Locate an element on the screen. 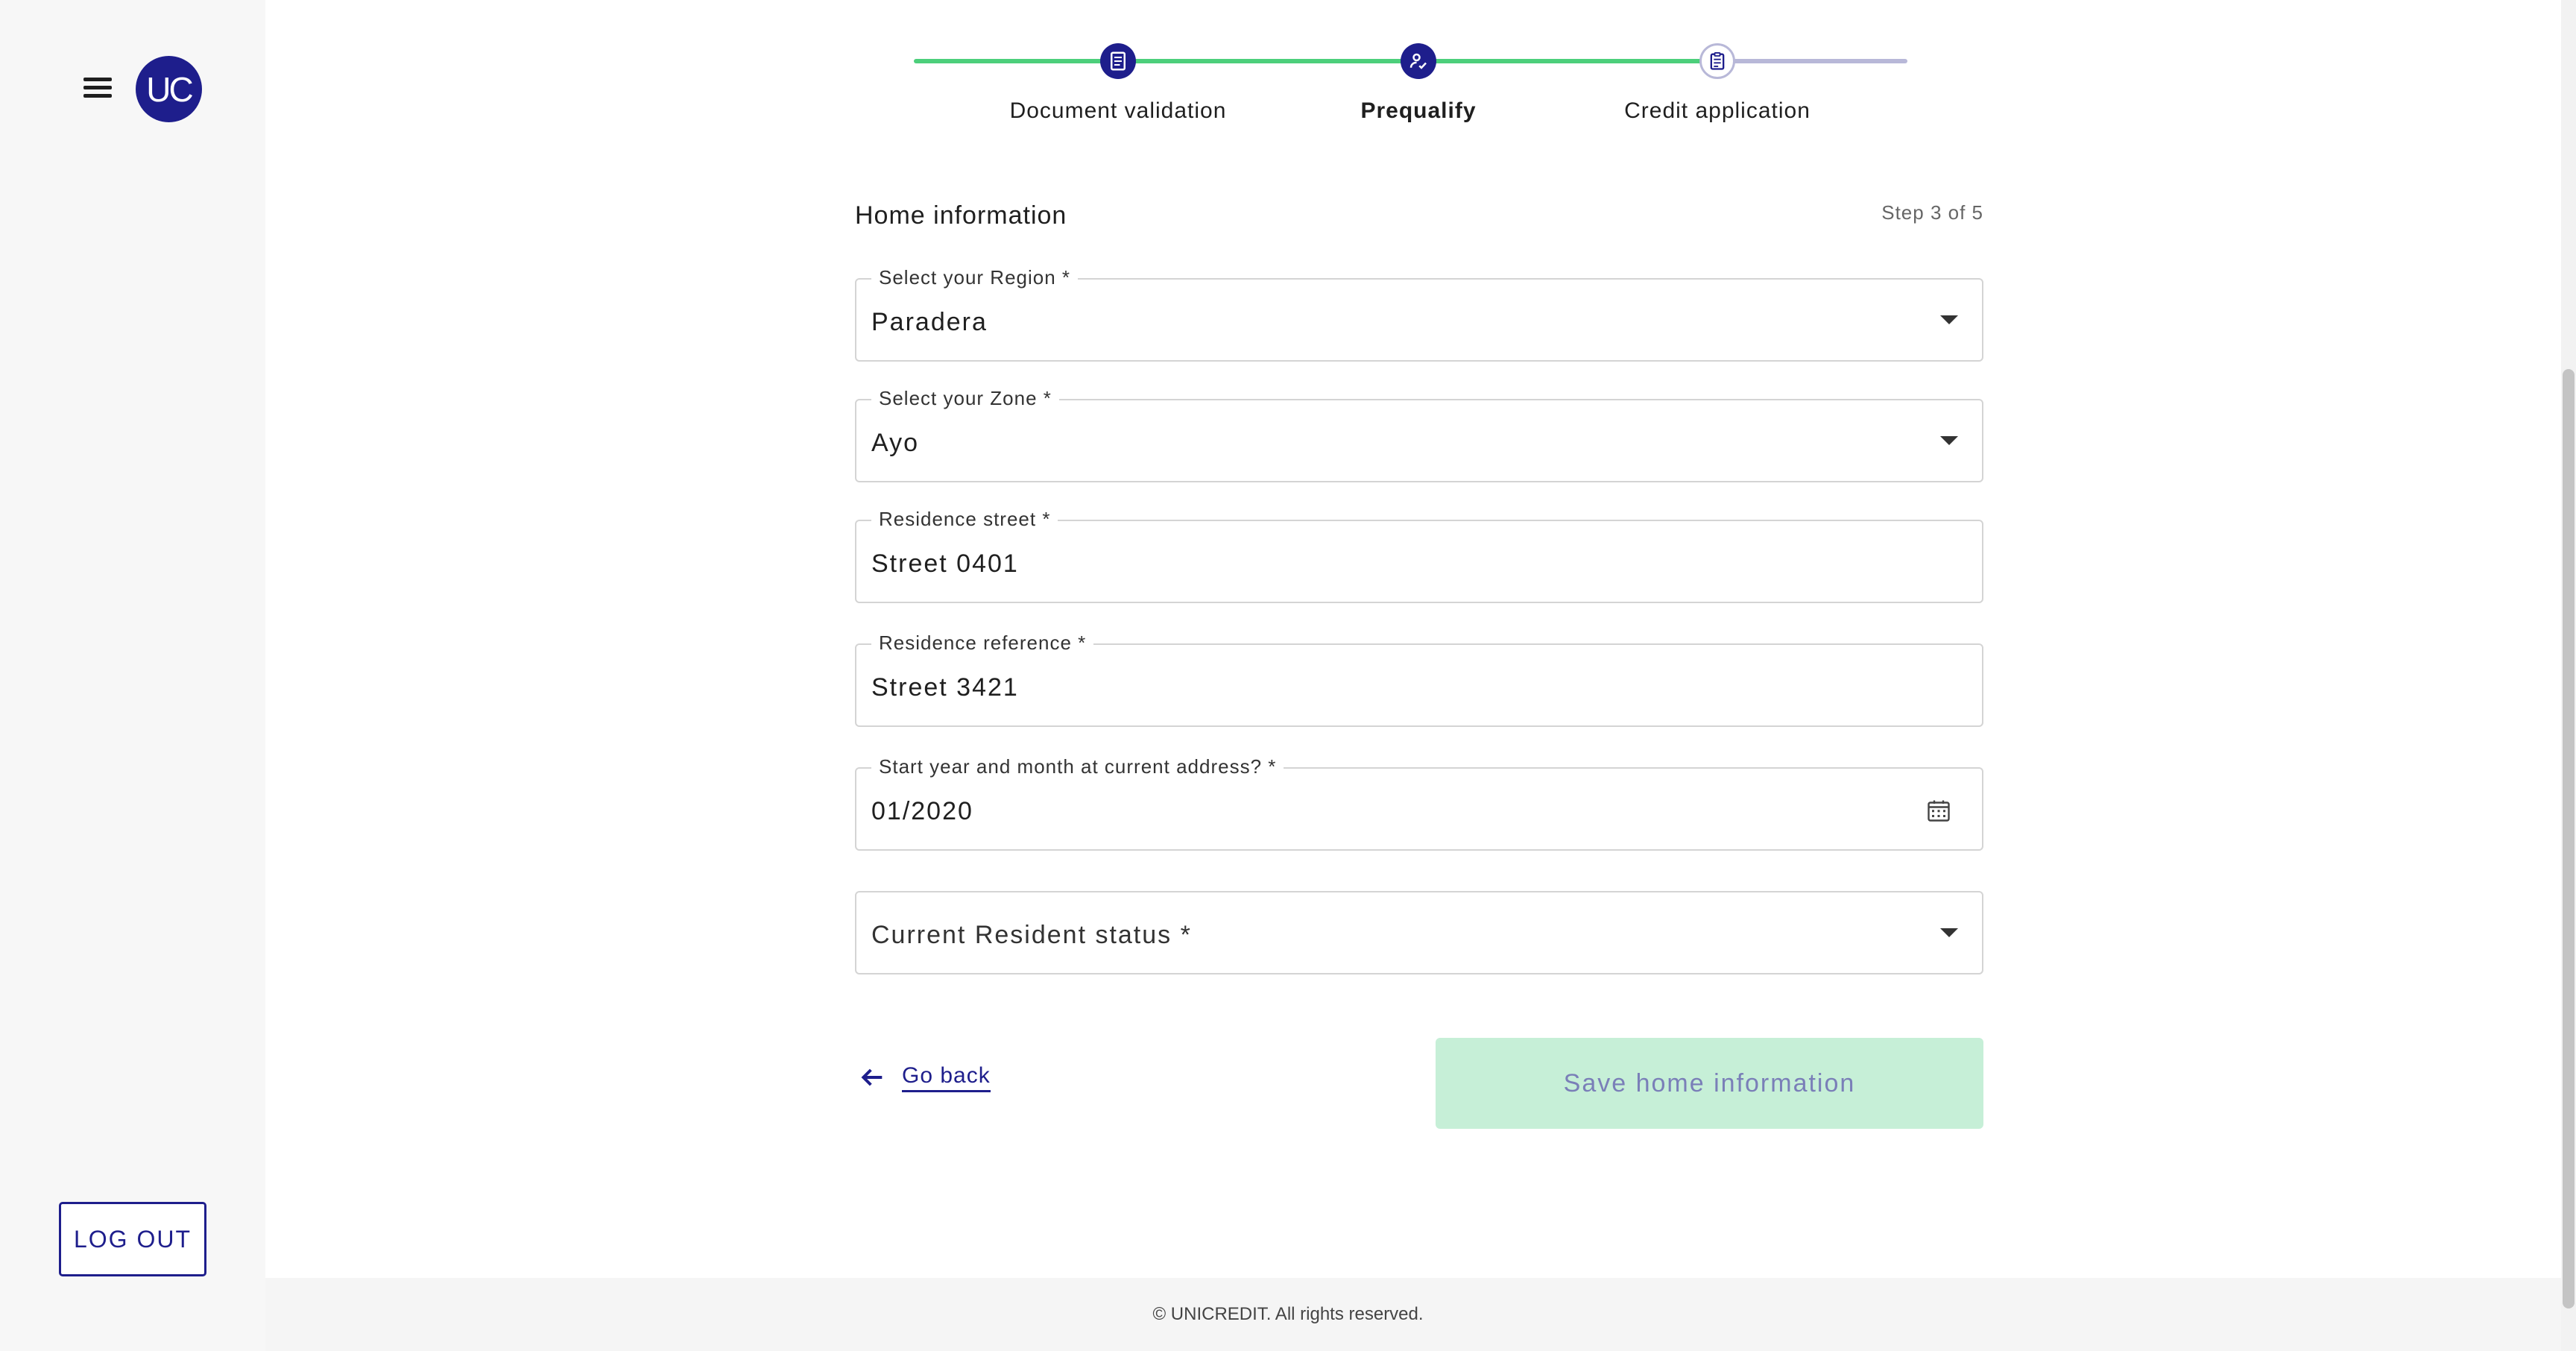  avatar: UC is located at coordinates (169, 89).